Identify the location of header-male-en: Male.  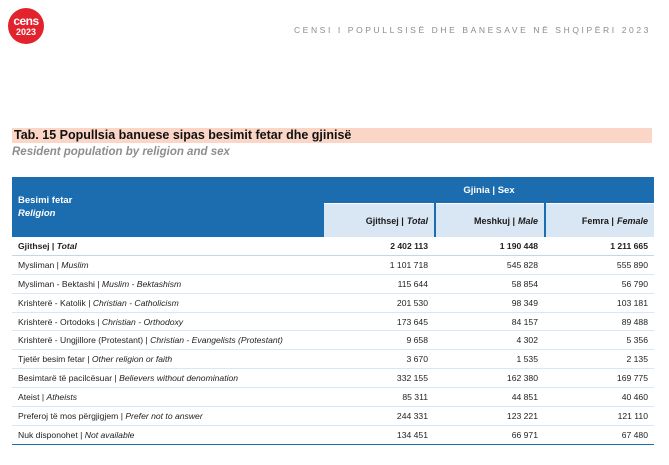
(527, 220).